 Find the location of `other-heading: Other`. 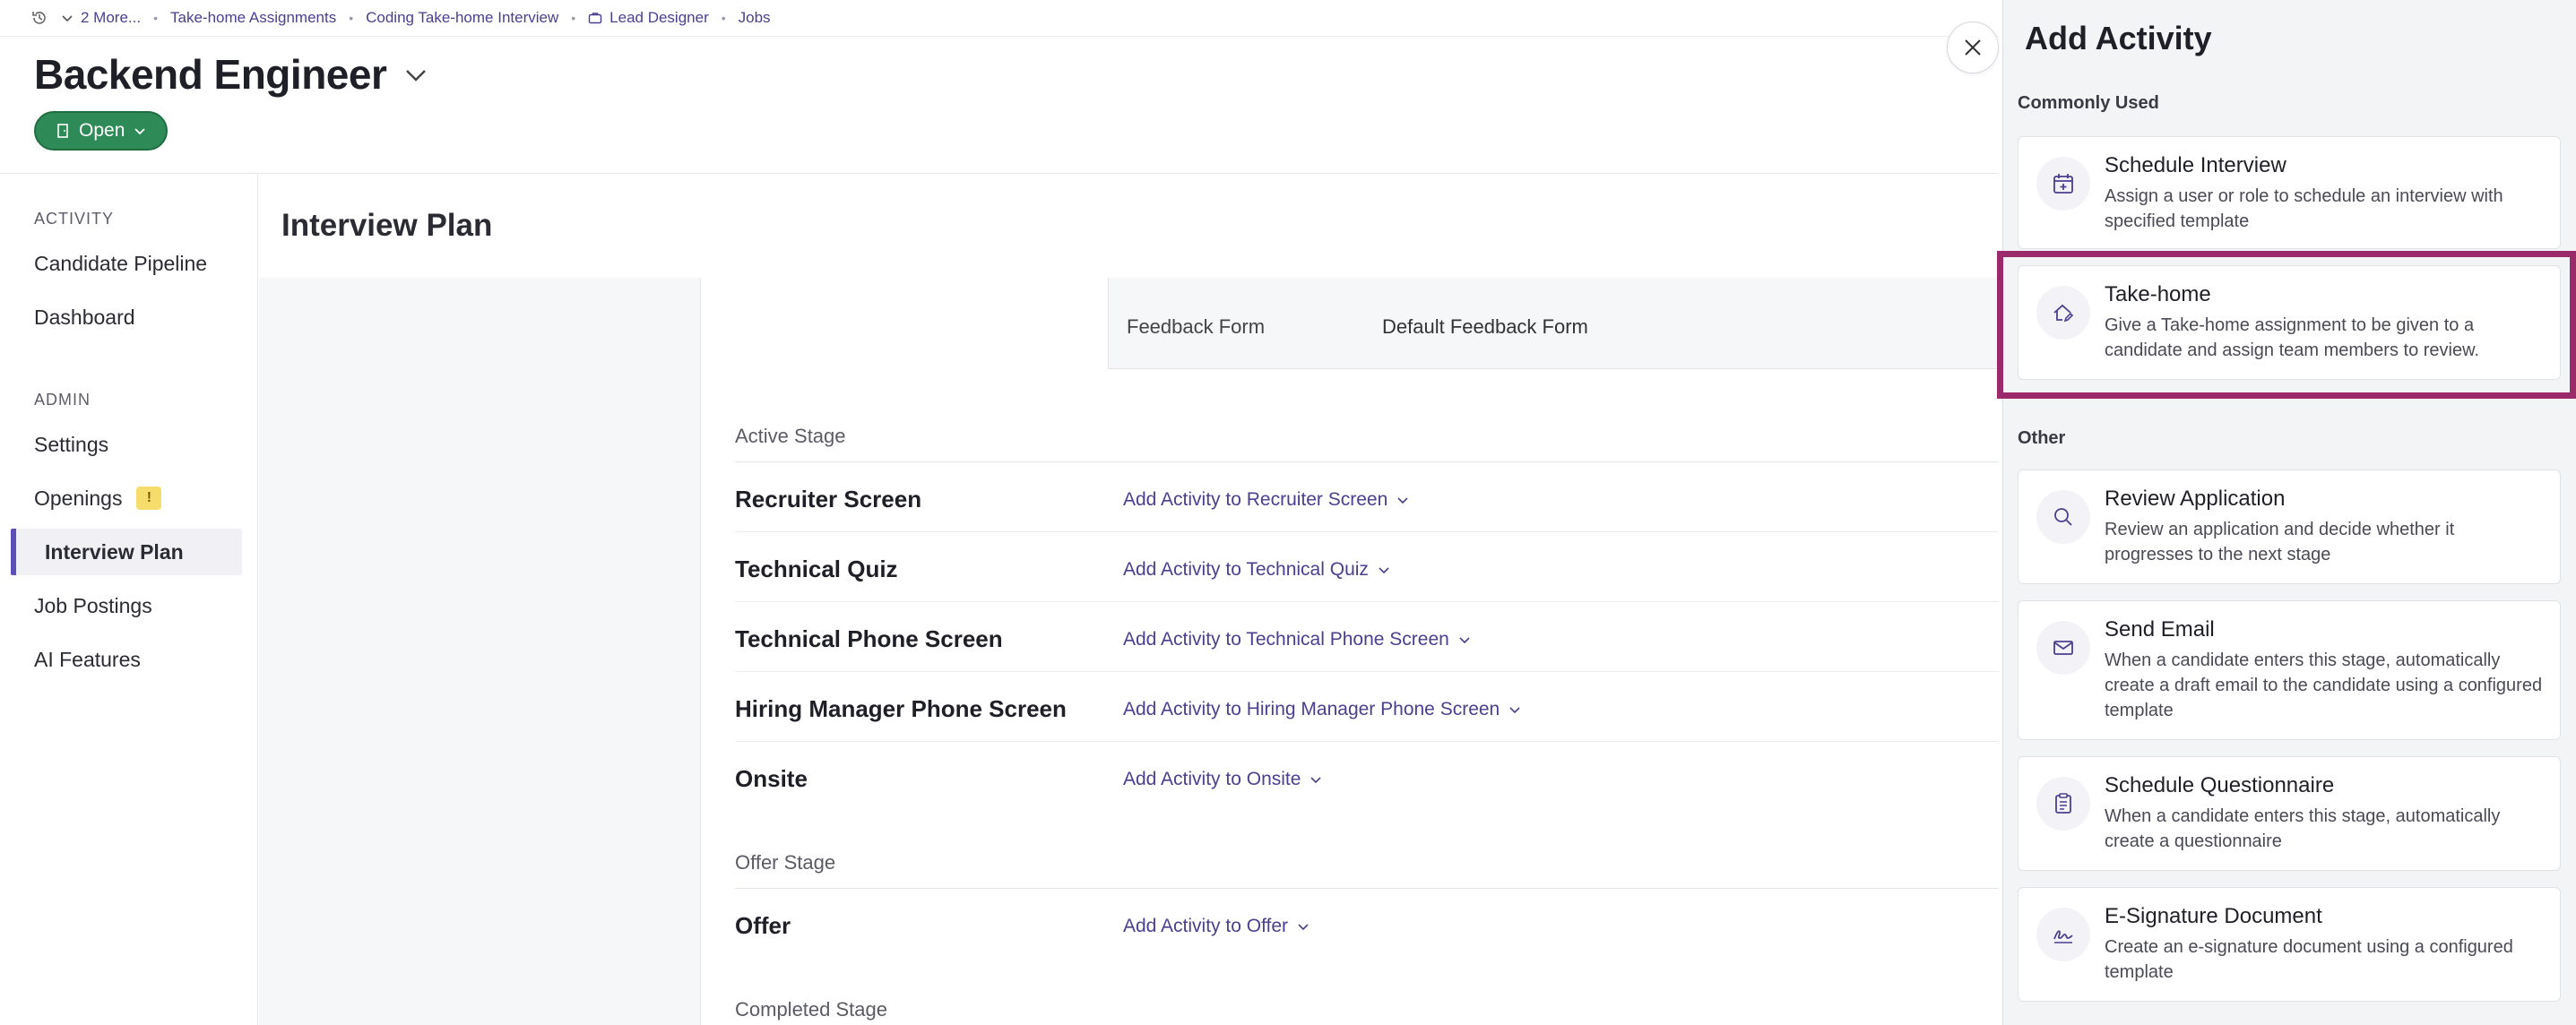

other-heading: Other is located at coordinates (2042, 438).